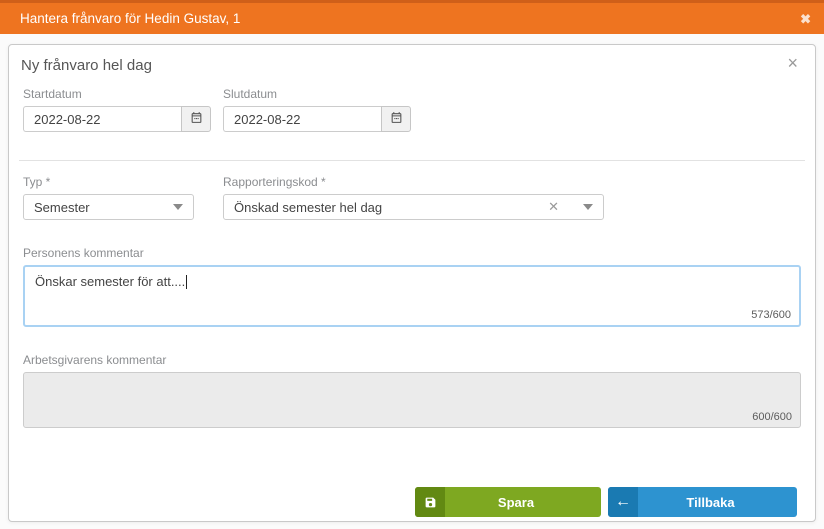  What do you see at coordinates (108, 207) in the screenshot?
I see `typ-select: Semester` at bounding box center [108, 207].